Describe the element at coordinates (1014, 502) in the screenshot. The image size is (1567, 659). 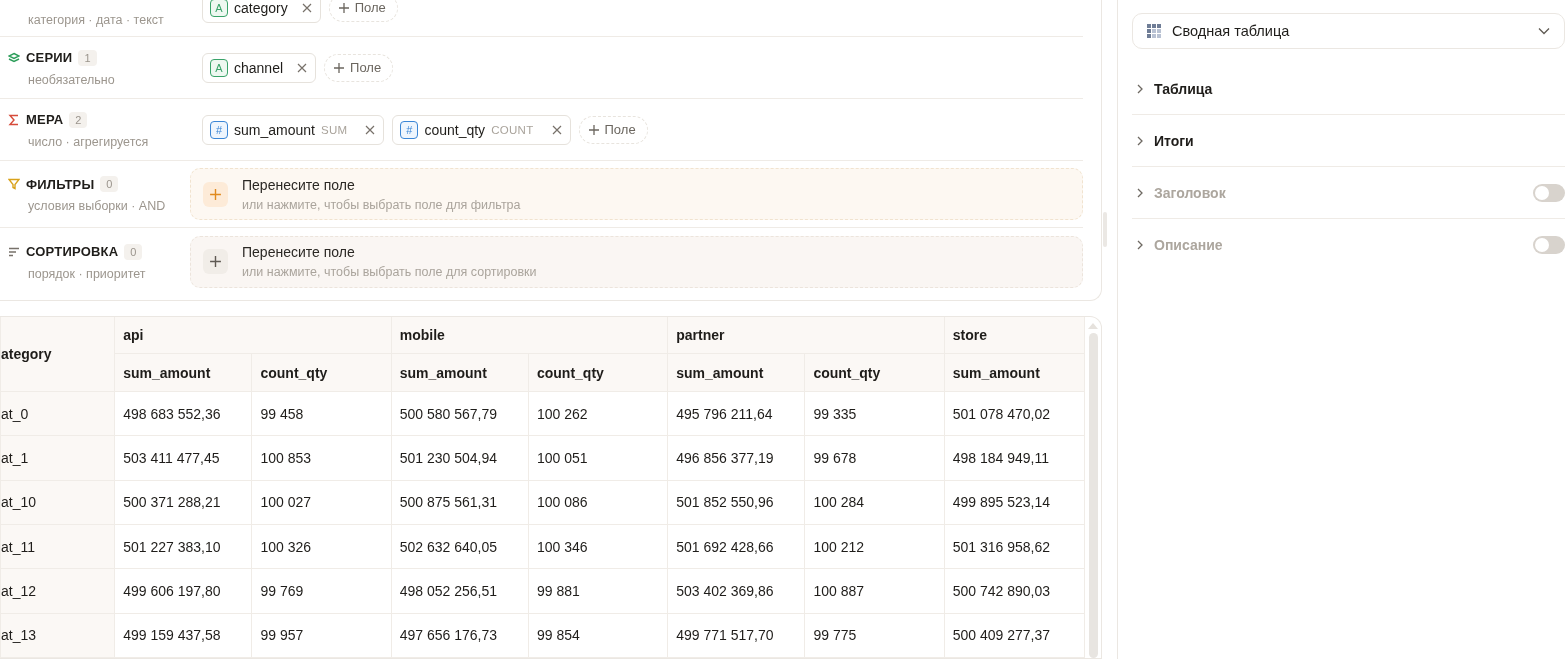
I see `table-cell: 499 895 523,14` at that location.